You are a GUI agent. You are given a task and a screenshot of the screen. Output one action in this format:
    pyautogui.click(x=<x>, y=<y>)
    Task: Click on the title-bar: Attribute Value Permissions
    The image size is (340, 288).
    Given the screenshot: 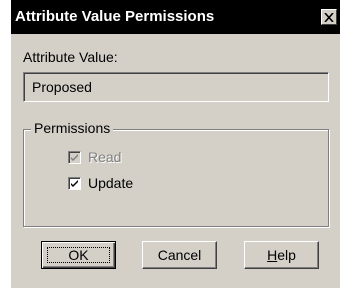 What is the action you would take?
    pyautogui.click(x=175, y=17)
    